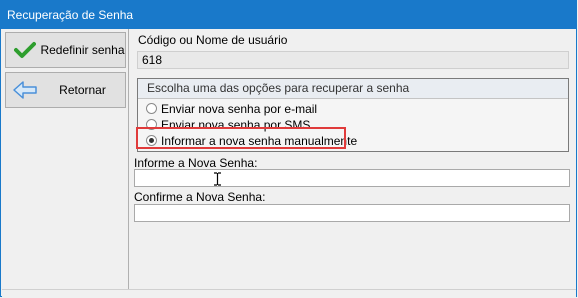 The width and height of the screenshot is (578, 298). I want to click on text-cursor-icon, so click(217, 179).